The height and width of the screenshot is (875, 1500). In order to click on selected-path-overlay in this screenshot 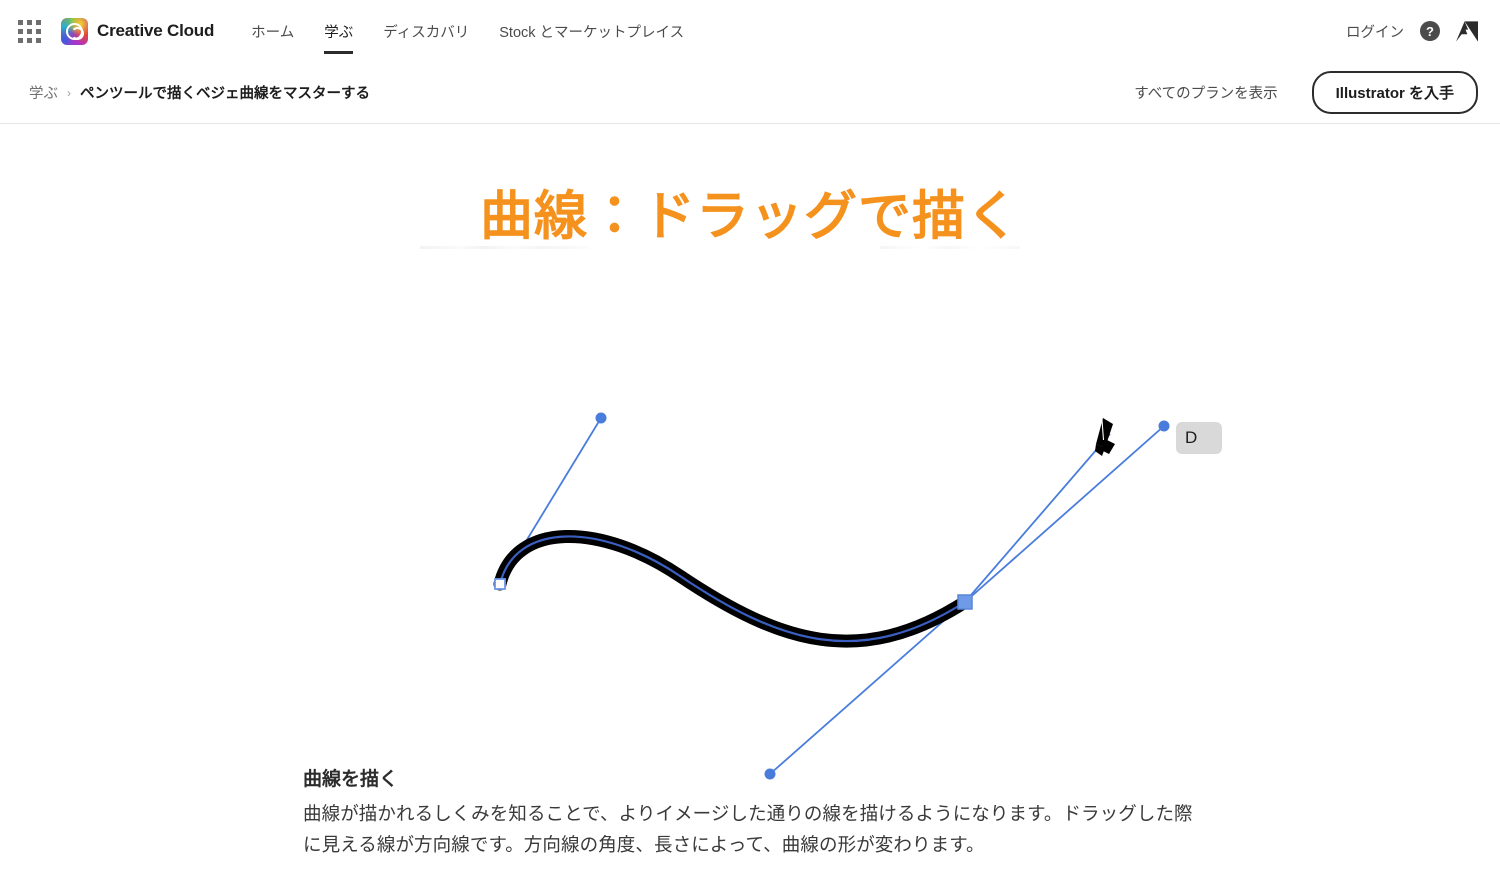, I will do `click(732, 589)`.